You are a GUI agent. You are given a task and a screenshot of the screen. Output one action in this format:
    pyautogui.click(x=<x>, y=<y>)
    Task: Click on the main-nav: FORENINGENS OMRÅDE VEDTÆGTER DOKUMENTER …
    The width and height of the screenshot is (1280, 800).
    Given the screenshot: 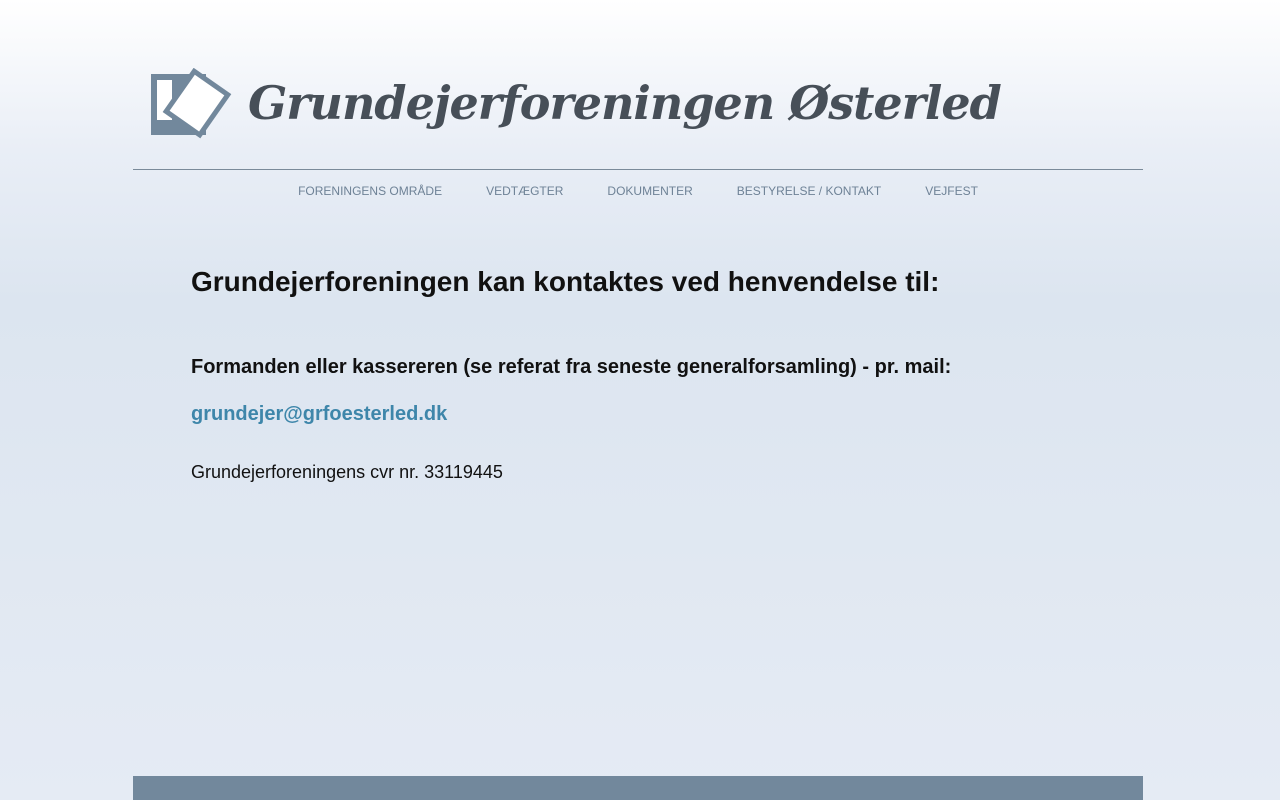 What is the action you would take?
    pyautogui.click(x=638, y=191)
    